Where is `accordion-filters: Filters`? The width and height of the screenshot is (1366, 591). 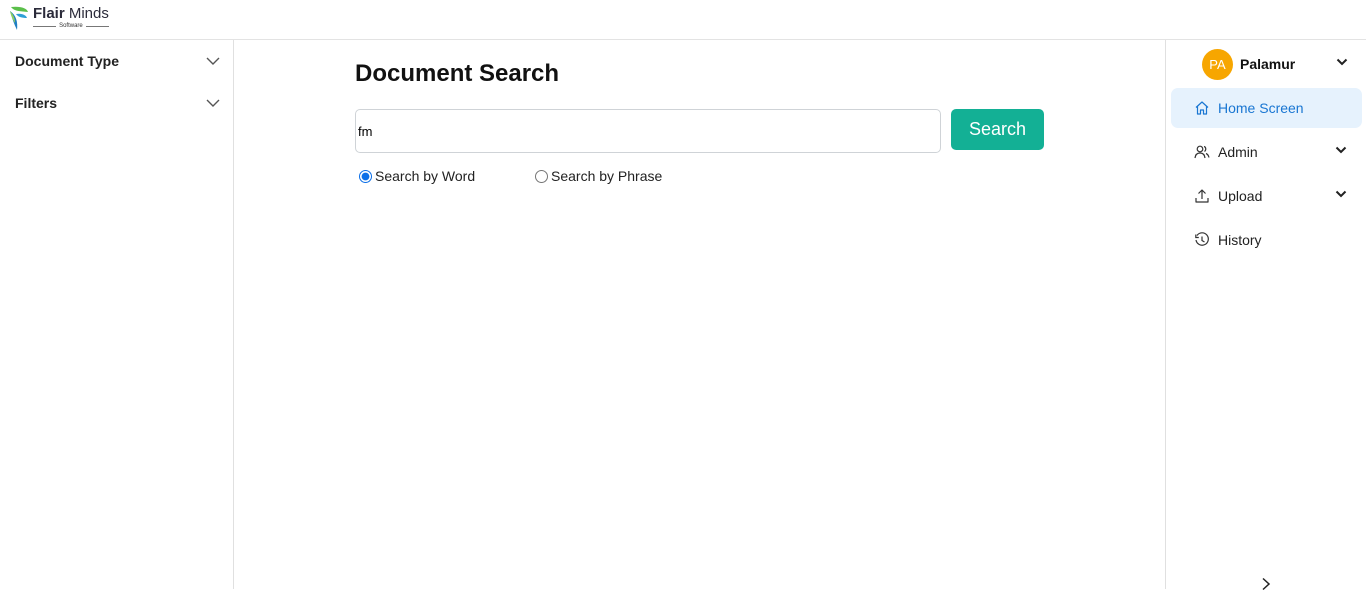 accordion-filters: Filters is located at coordinates (117, 103).